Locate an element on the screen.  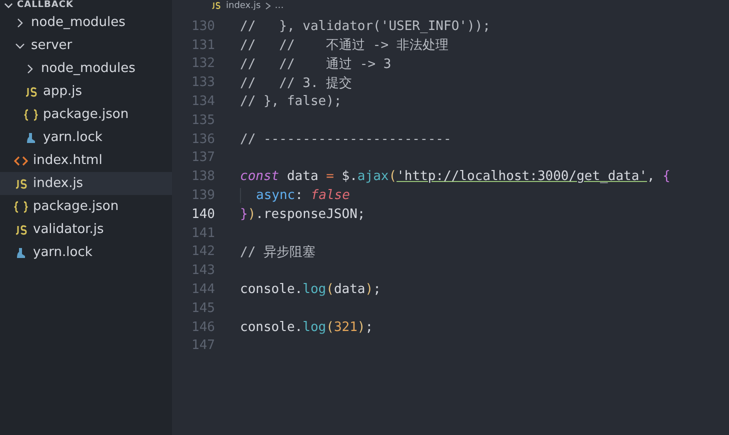
line-number: 146 is located at coordinates (202, 327).